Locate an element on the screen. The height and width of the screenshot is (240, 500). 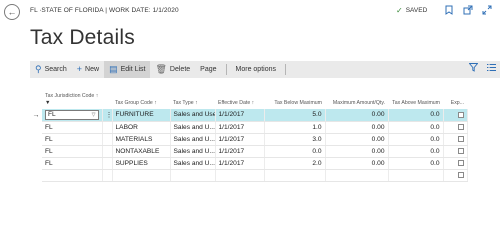
more-options-button: More options is located at coordinates (256, 69).